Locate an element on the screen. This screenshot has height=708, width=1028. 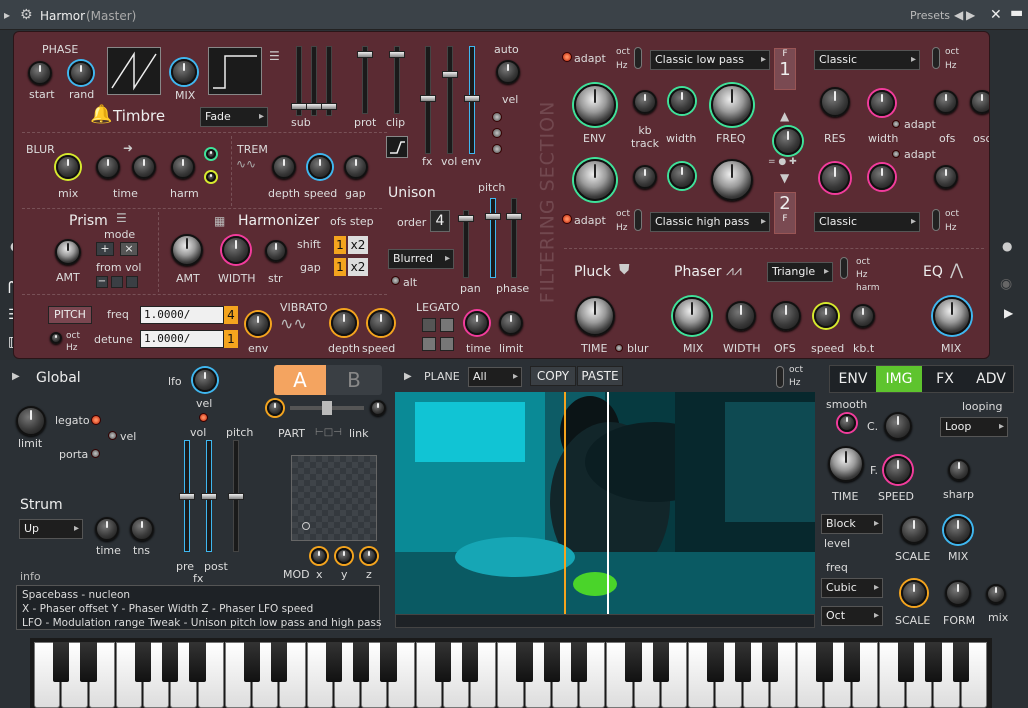
start-knob is located at coordinates (40, 73).